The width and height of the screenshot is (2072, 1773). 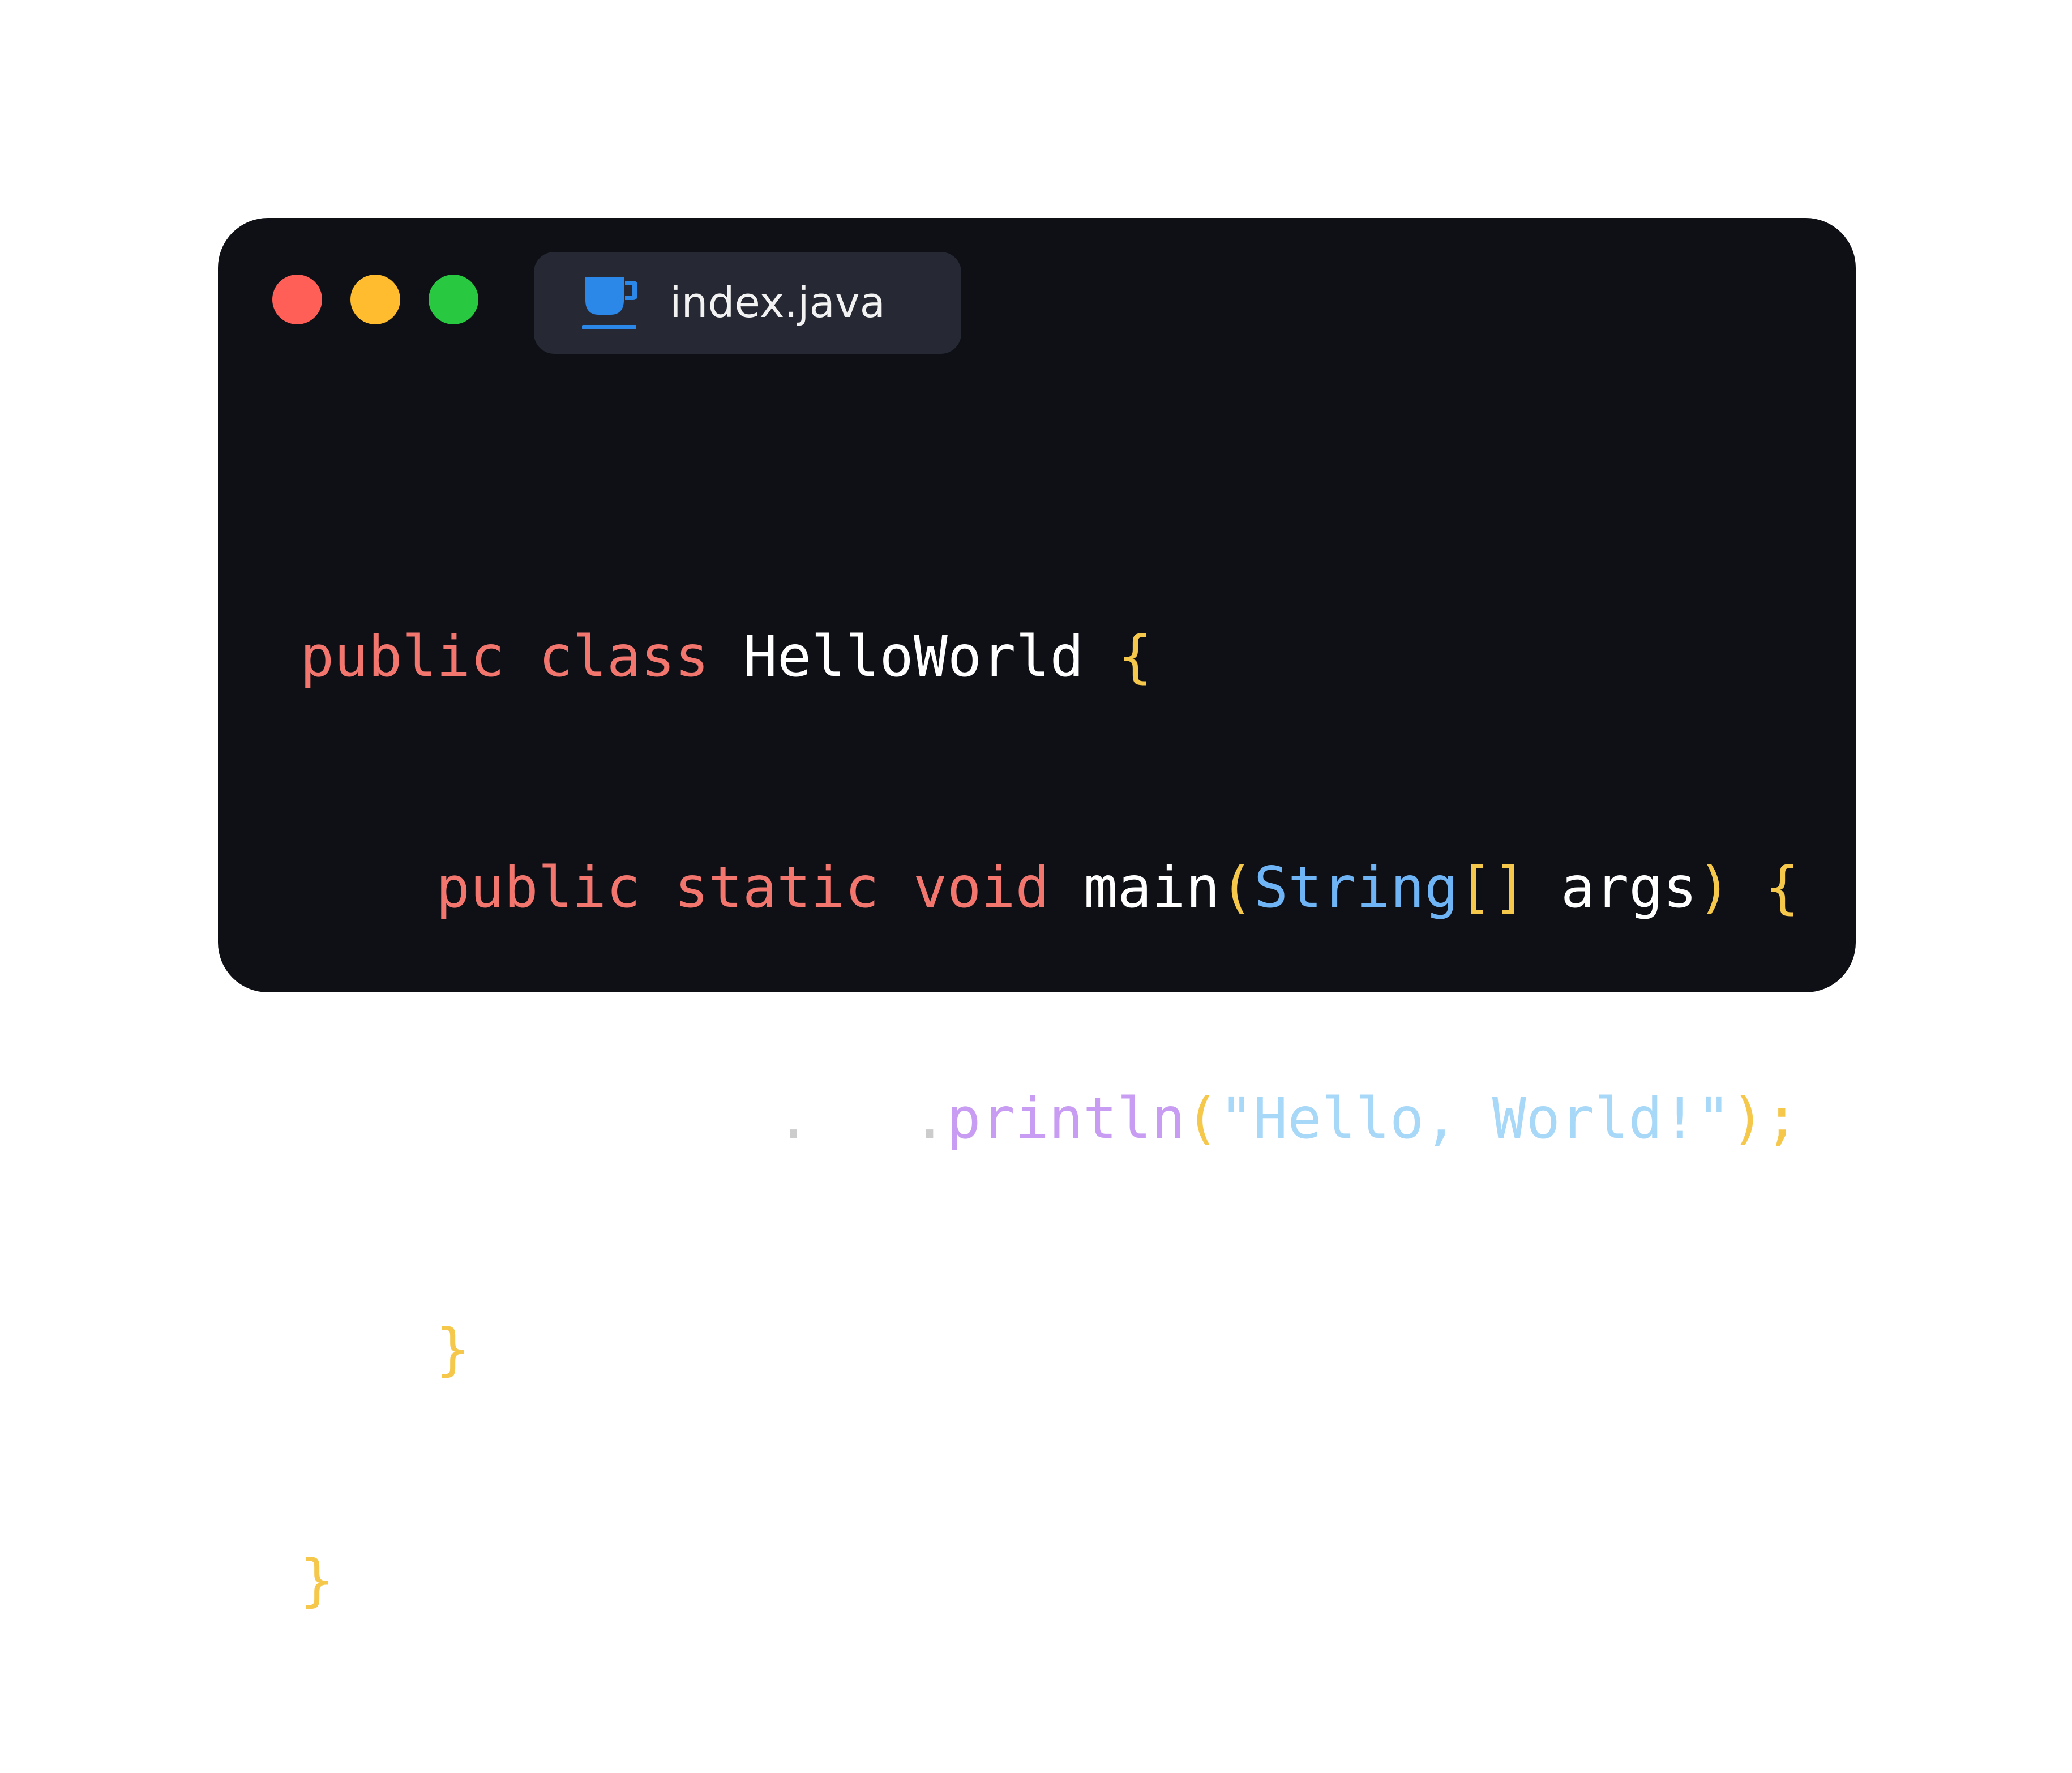 What do you see at coordinates (297, 299) in the screenshot?
I see `close-window-button` at bounding box center [297, 299].